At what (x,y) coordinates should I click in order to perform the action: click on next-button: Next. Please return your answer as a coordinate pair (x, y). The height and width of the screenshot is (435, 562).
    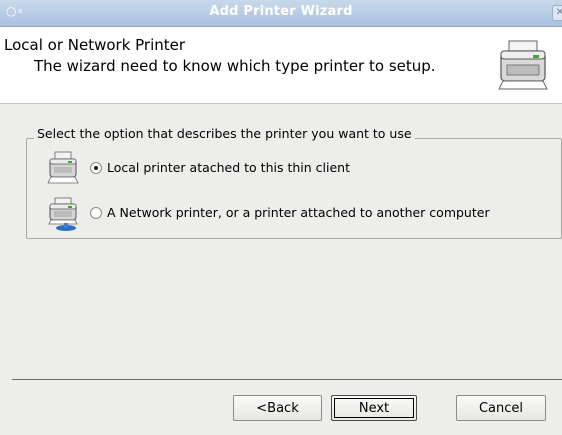
    Looking at the image, I should click on (374, 408).